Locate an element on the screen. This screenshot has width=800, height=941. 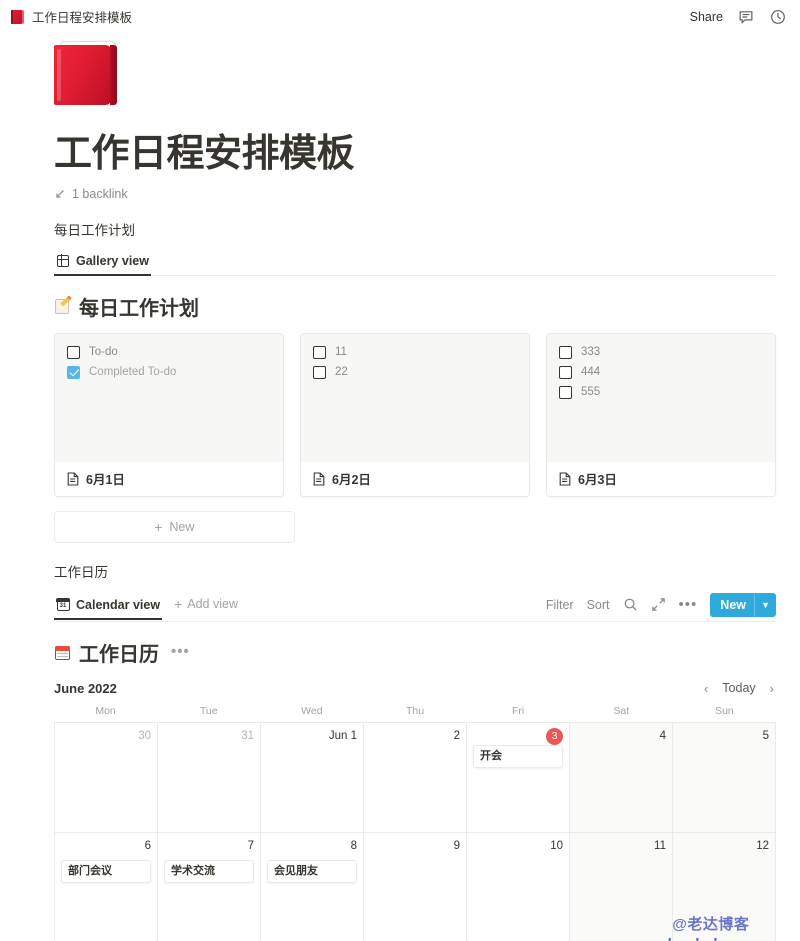
clock-icon is located at coordinates (778, 17).